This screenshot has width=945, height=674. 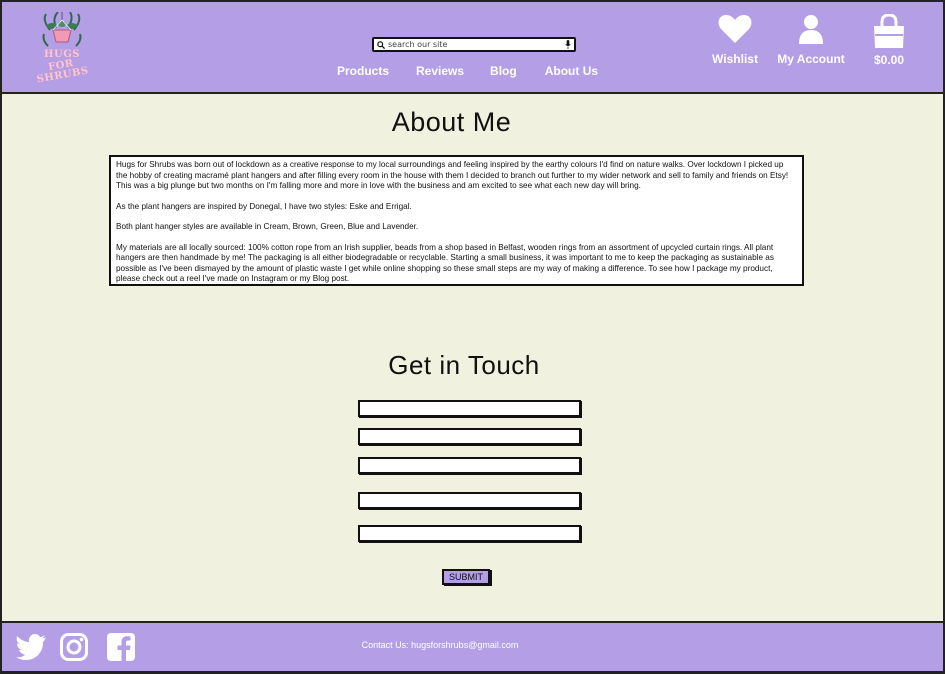 I want to click on nav-blog: Blog, so click(x=503, y=73).